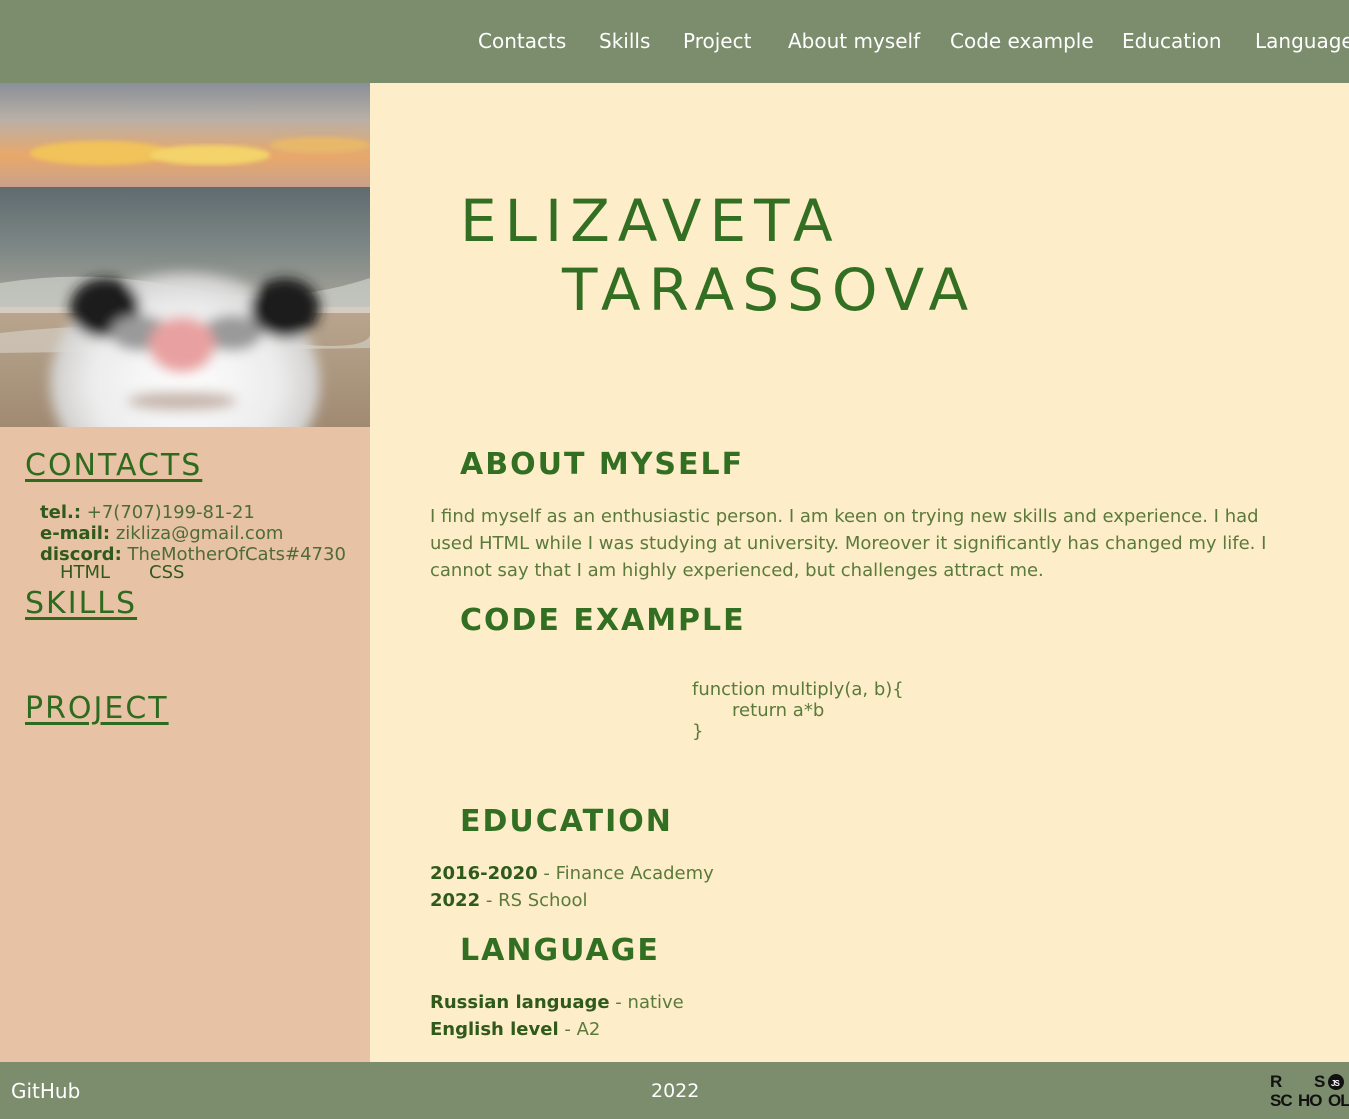 This screenshot has height=1119, width=1349. What do you see at coordinates (1022, 41) in the screenshot?
I see `nav-link-code-example: Code example` at bounding box center [1022, 41].